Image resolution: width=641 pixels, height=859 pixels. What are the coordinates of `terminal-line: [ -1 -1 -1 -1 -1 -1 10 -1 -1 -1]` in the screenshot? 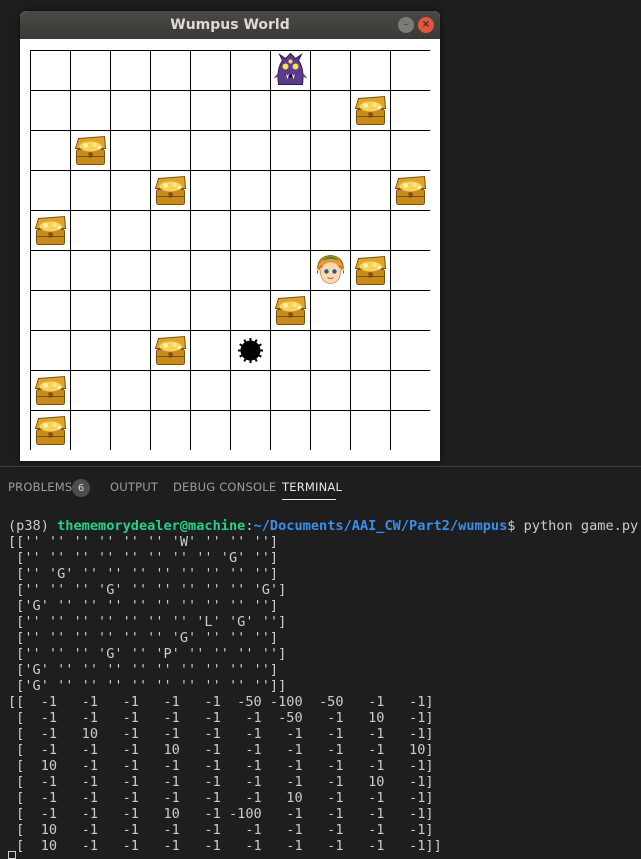 It's located at (221, 798).